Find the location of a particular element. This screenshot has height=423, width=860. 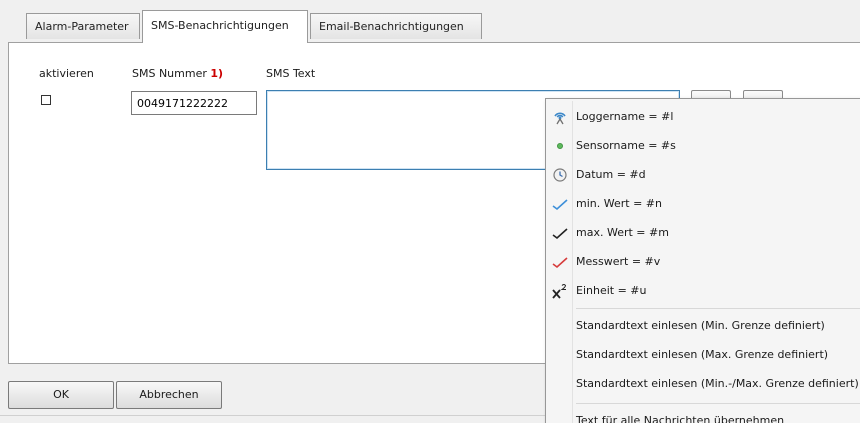

activate-label: aktivieren is located at coordinates (66, 73).